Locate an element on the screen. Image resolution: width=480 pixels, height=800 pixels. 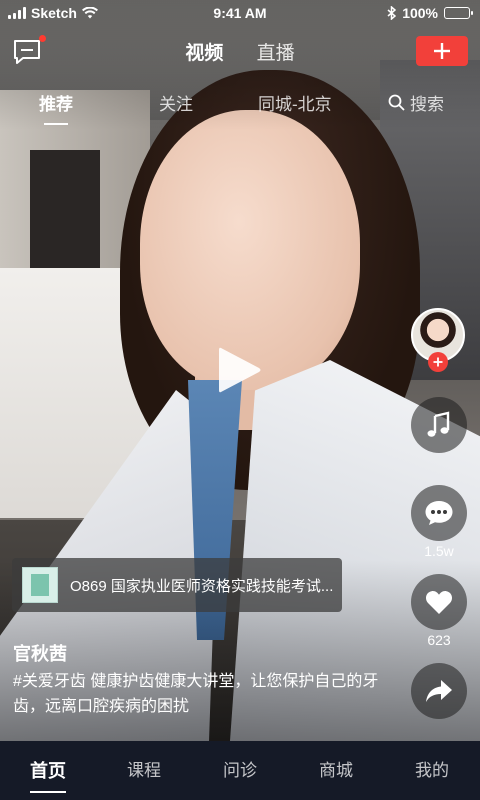
nav-courses: 课程 is located at coordinates (144, 770).